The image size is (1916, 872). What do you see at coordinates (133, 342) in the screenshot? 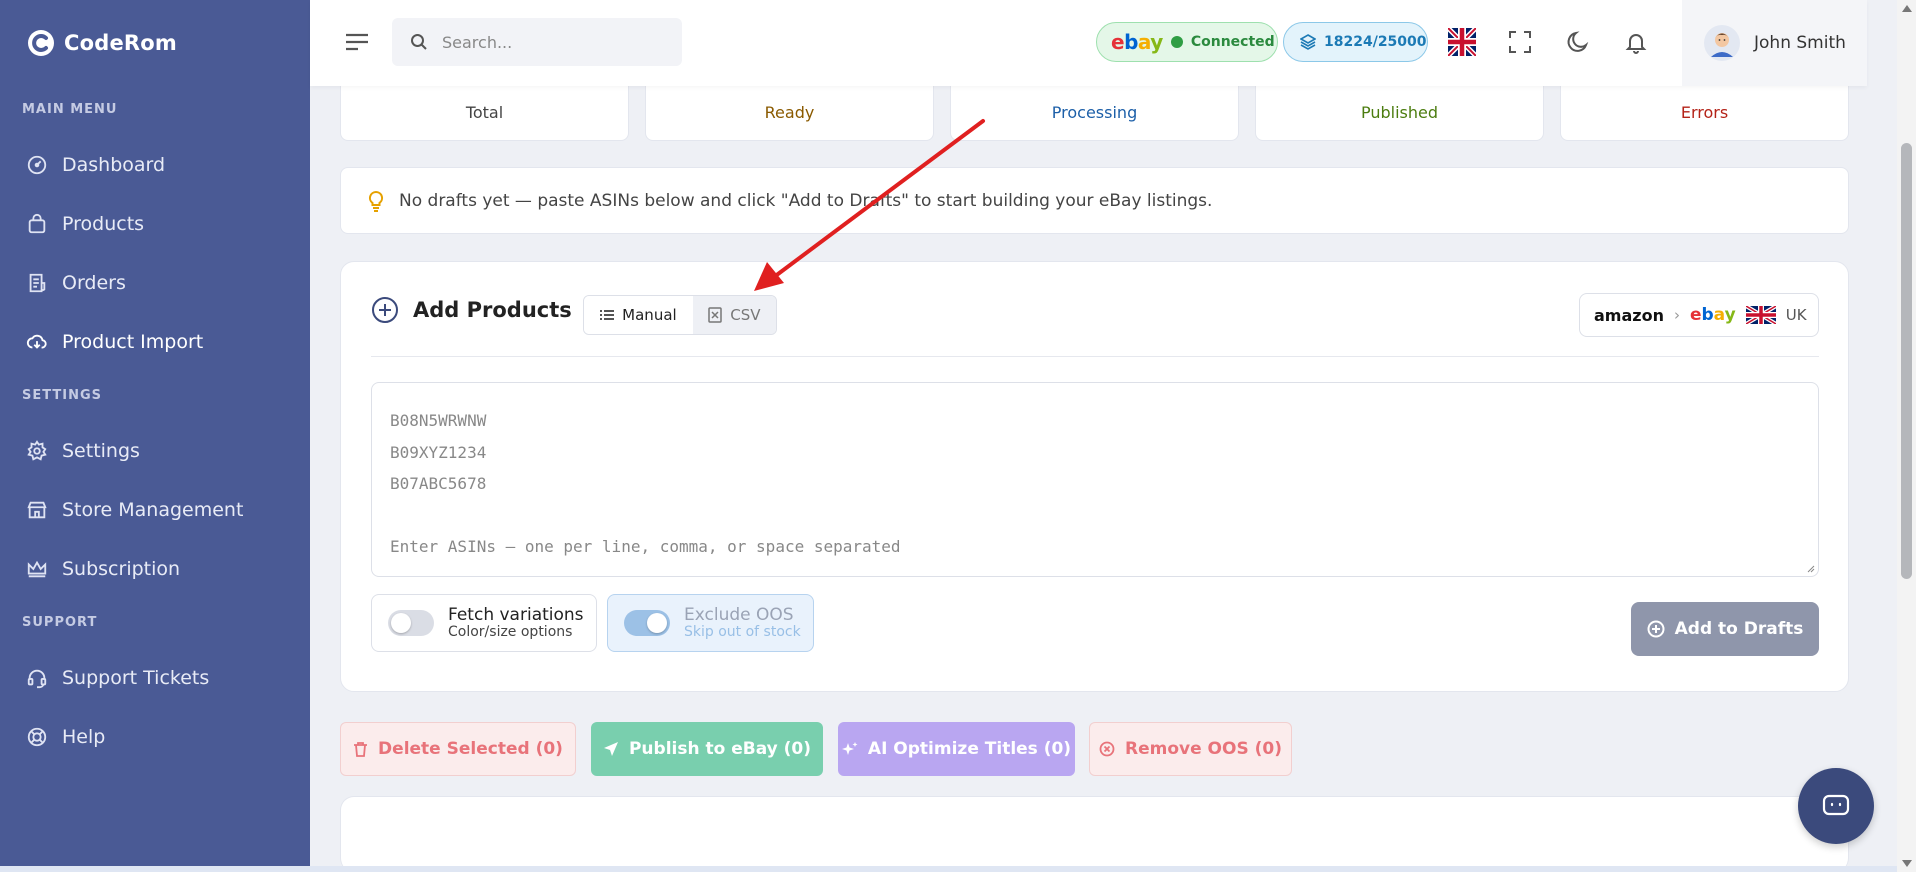
I see `sidebar-item-label: Product Import` at bounding box center [133, 342].